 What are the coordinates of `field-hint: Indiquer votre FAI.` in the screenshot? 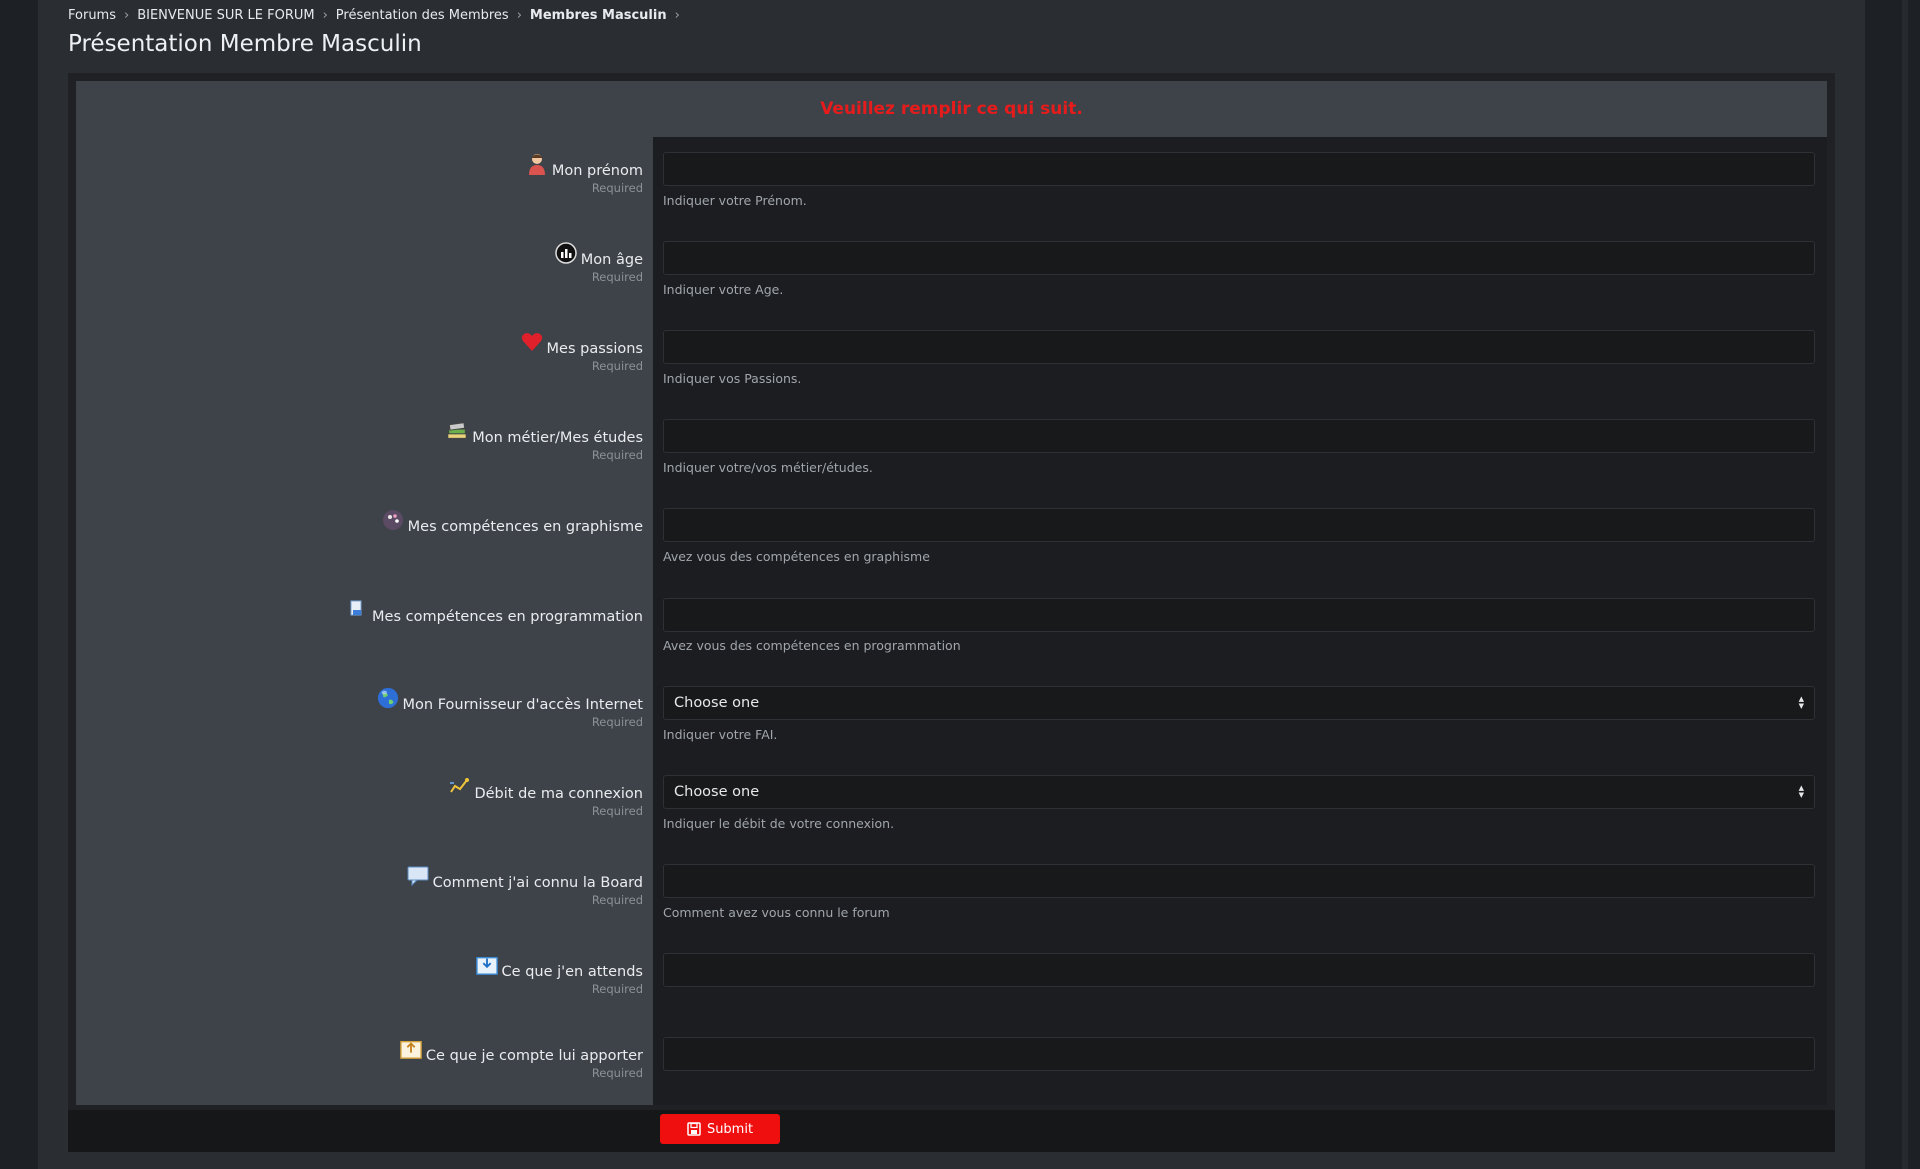 It's located at (720, 734).